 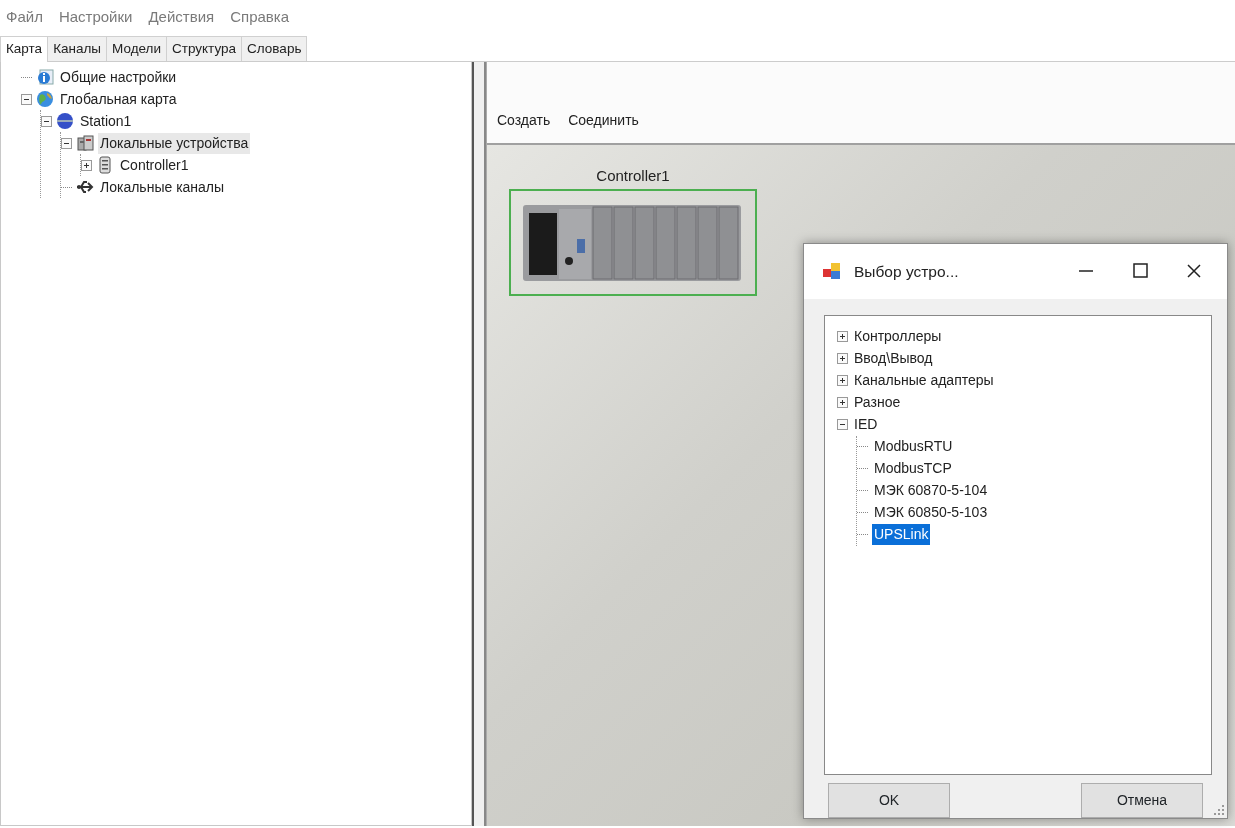 I want to click on resize-grip-icon, so click(x=1219, y=810).